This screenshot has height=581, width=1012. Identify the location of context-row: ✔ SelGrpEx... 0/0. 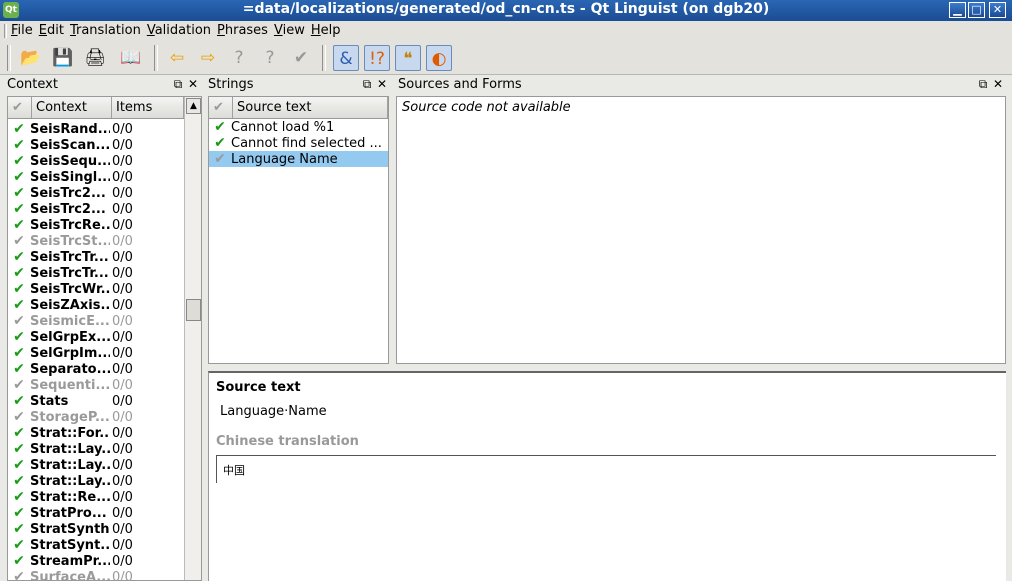
(96, 337).